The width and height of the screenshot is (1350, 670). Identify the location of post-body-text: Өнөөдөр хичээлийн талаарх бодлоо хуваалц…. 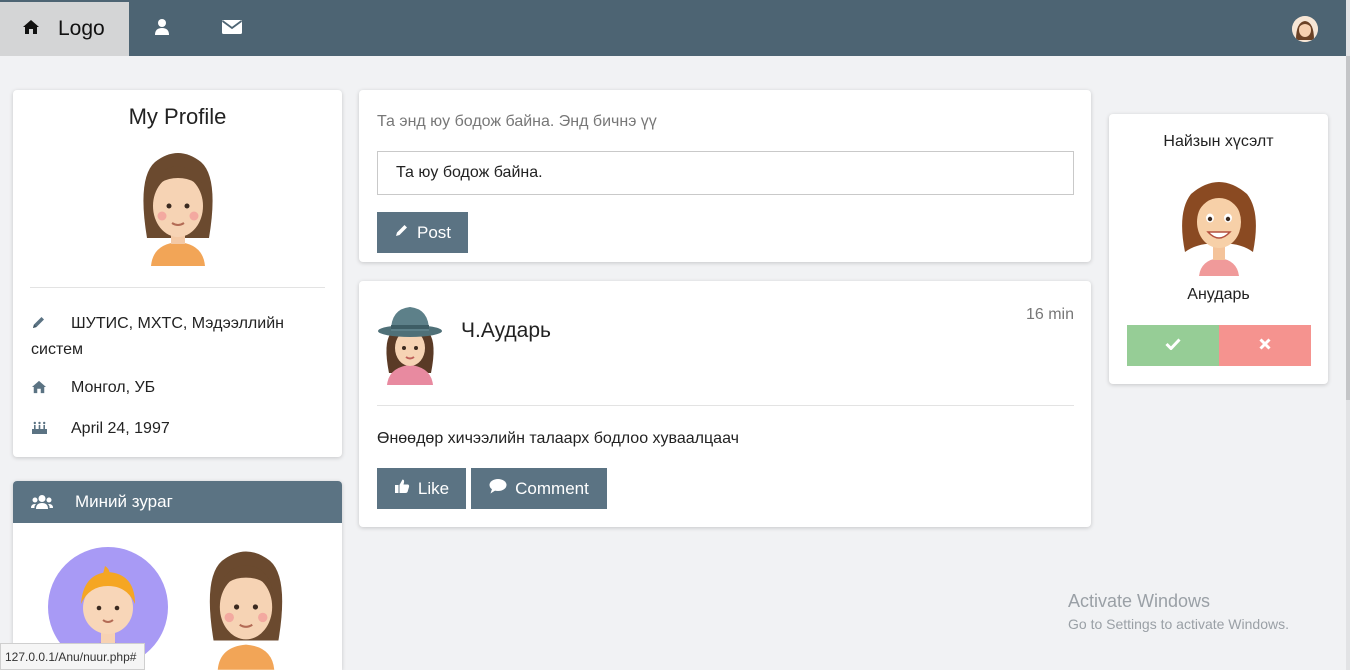
(558, 438).